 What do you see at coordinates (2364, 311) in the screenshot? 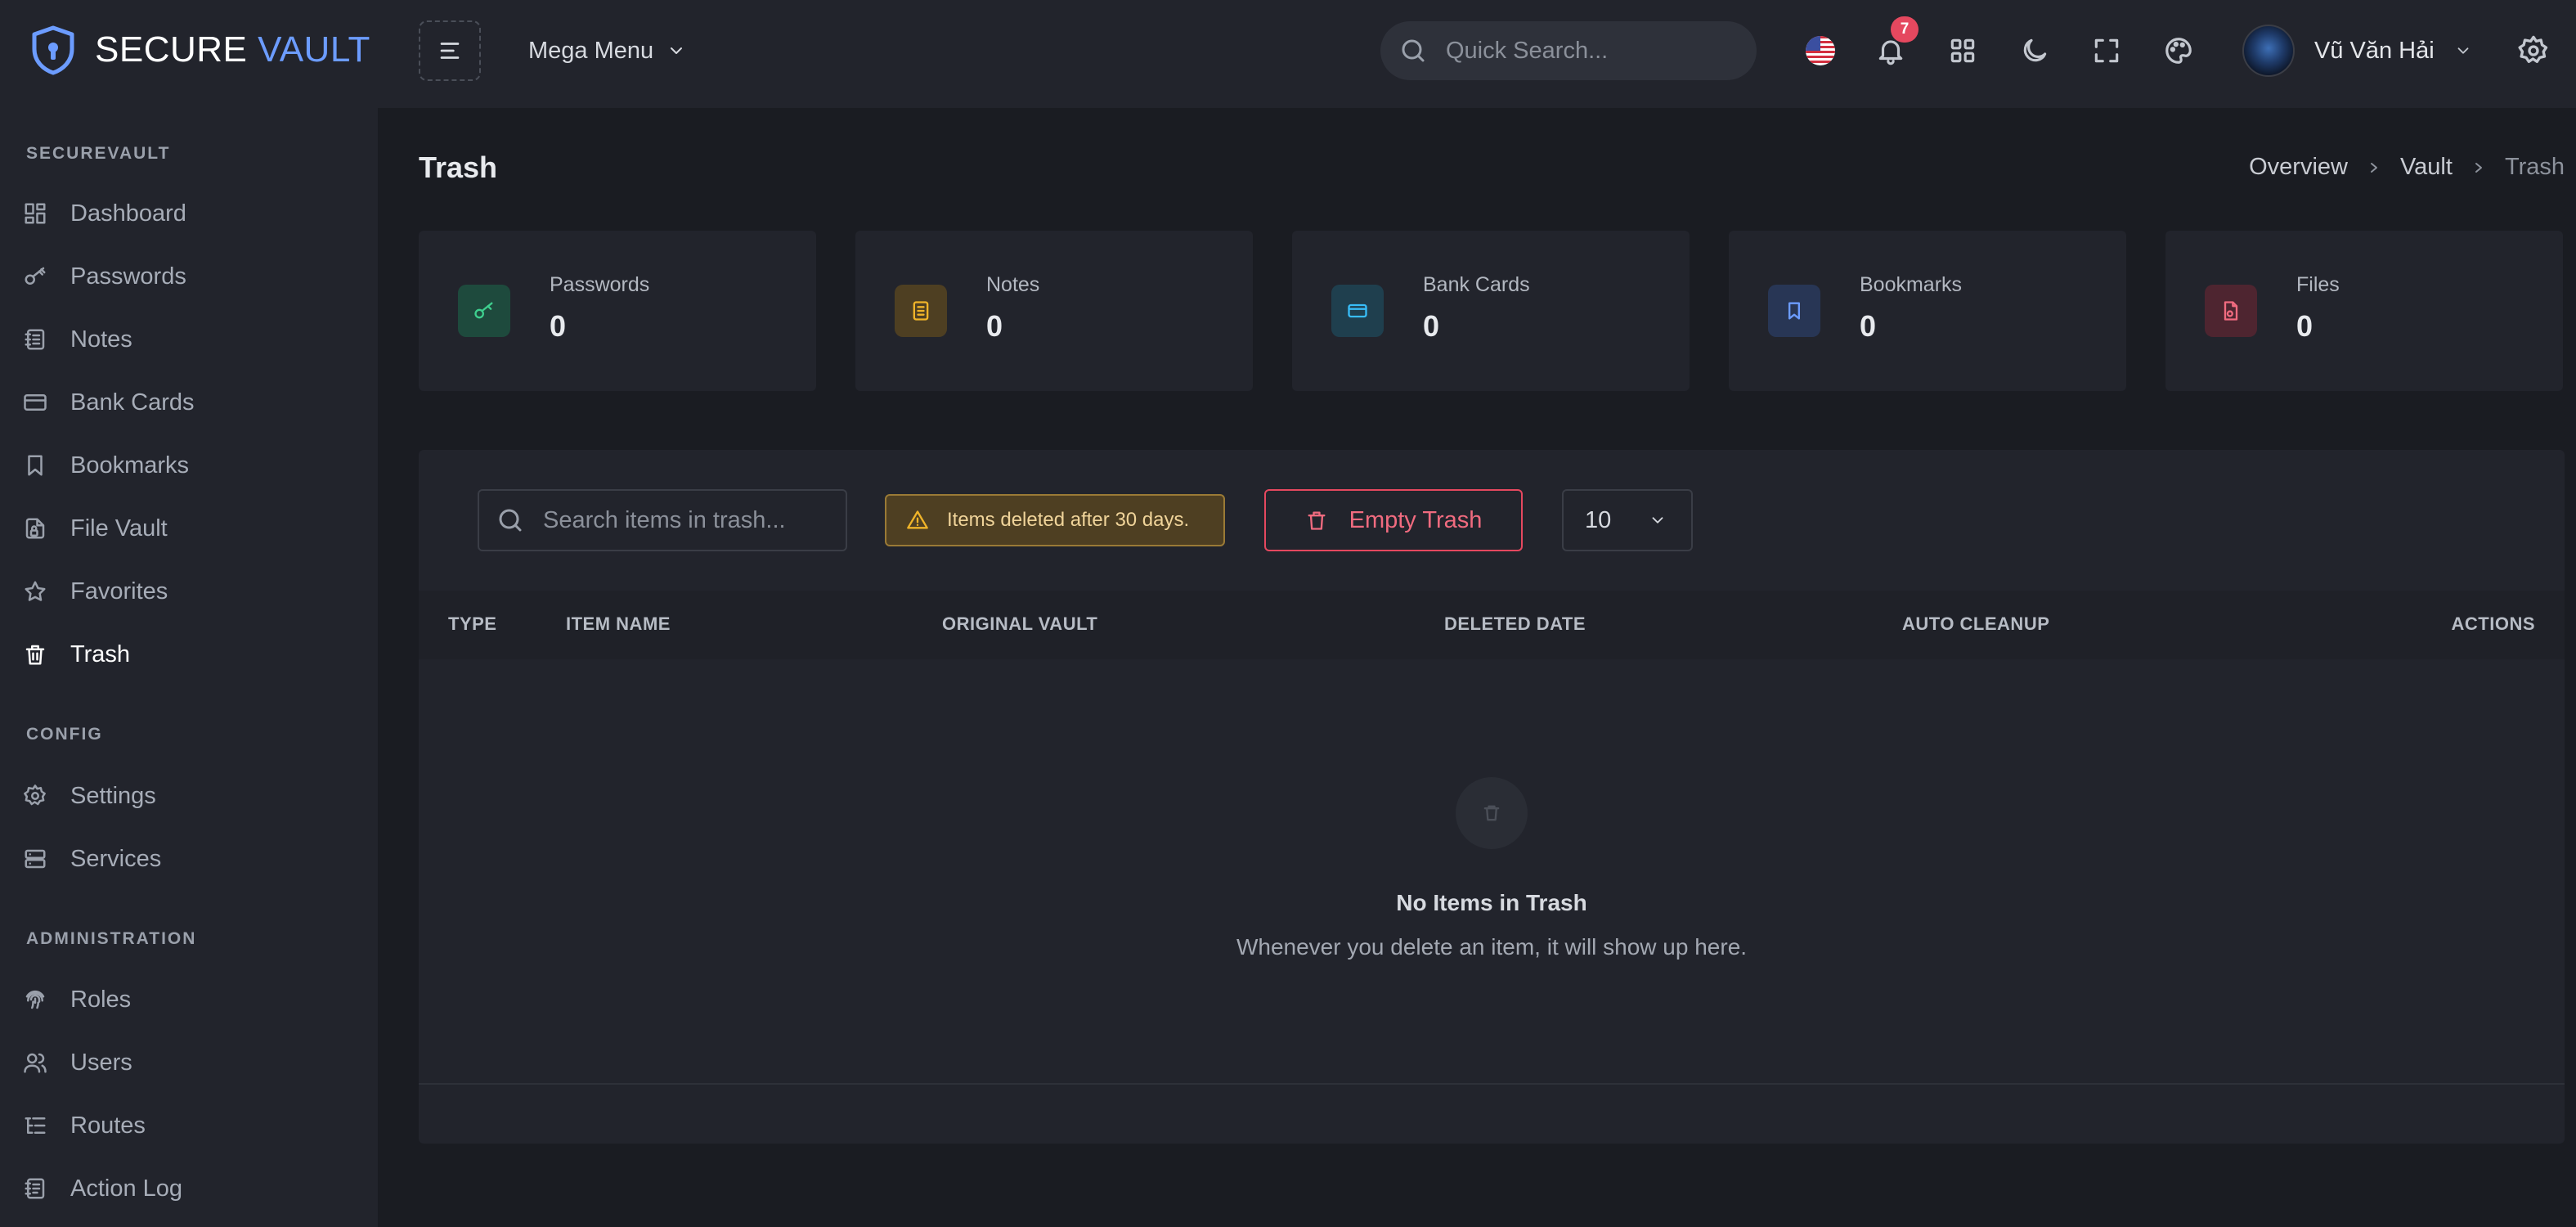
I see `stat-card-files: Files 0` at bounding box center [2364, 311].